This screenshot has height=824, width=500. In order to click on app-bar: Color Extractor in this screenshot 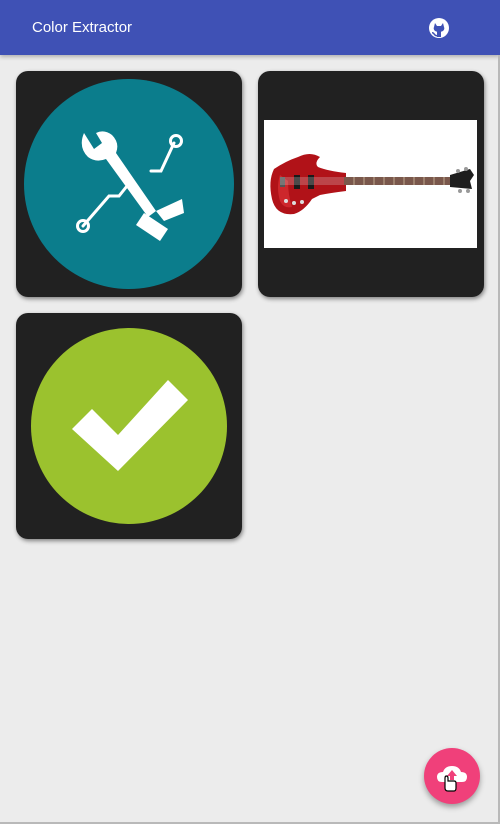, I will do `click(250, 27)`.